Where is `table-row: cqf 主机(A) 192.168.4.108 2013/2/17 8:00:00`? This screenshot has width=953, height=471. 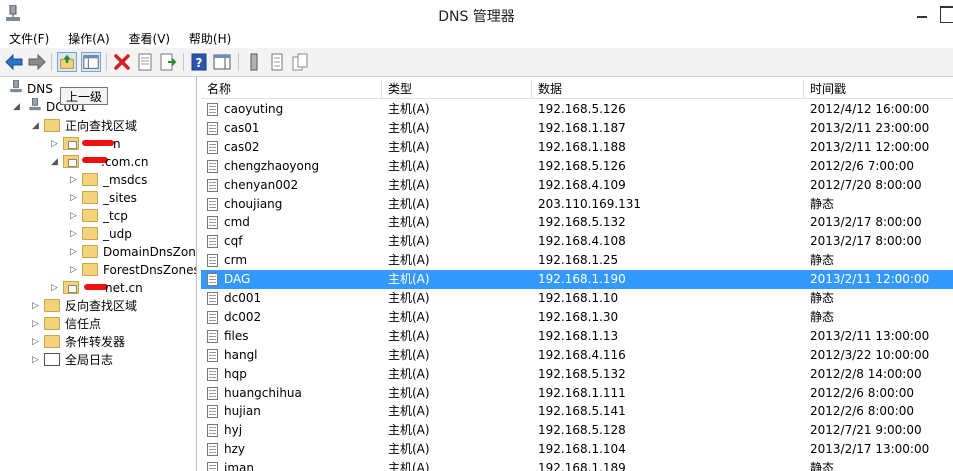
table-row: cqf 主机(A) 192.168.4.108 2013/2/17 8:00:00 is located at coordinates (577, 241).